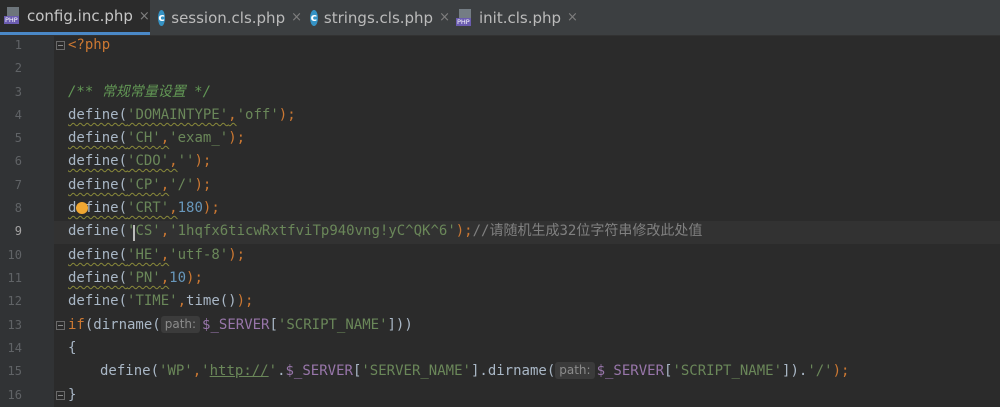 This screenshot has width=1000, height=407. I want to click on code-line-14: {, so click(72, 348).